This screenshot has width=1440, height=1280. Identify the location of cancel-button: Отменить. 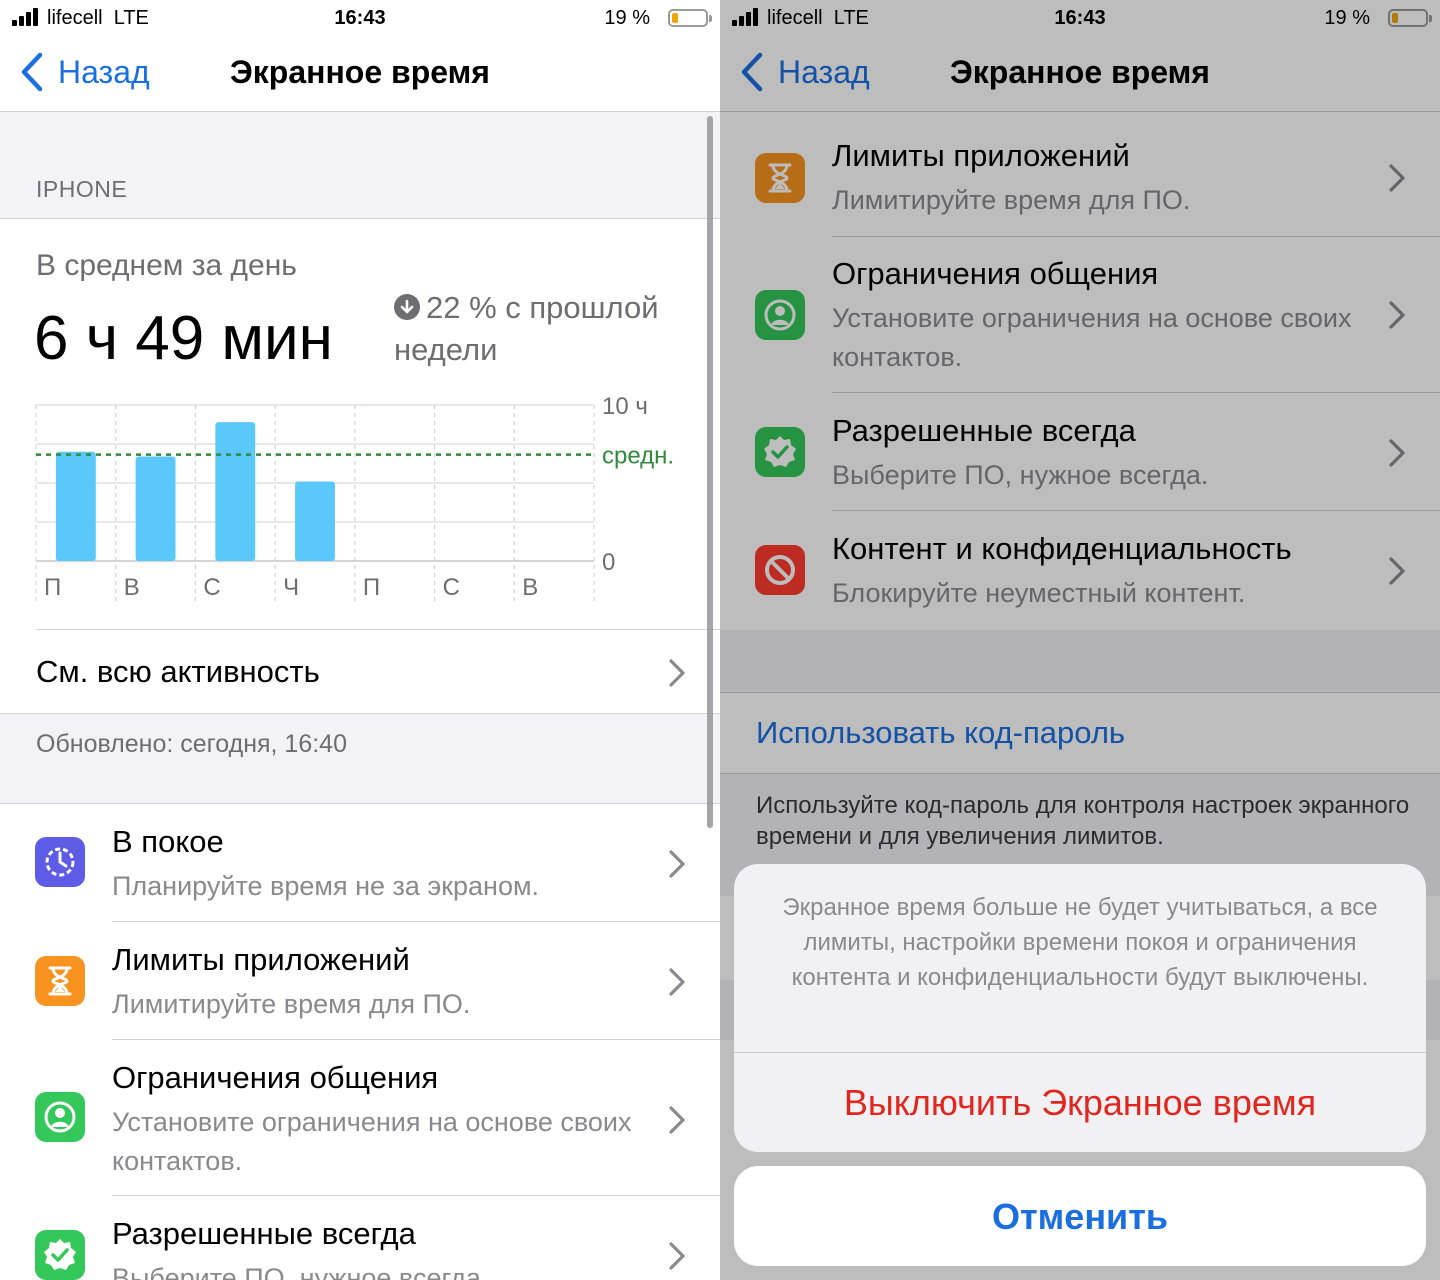
(1080, 1216).